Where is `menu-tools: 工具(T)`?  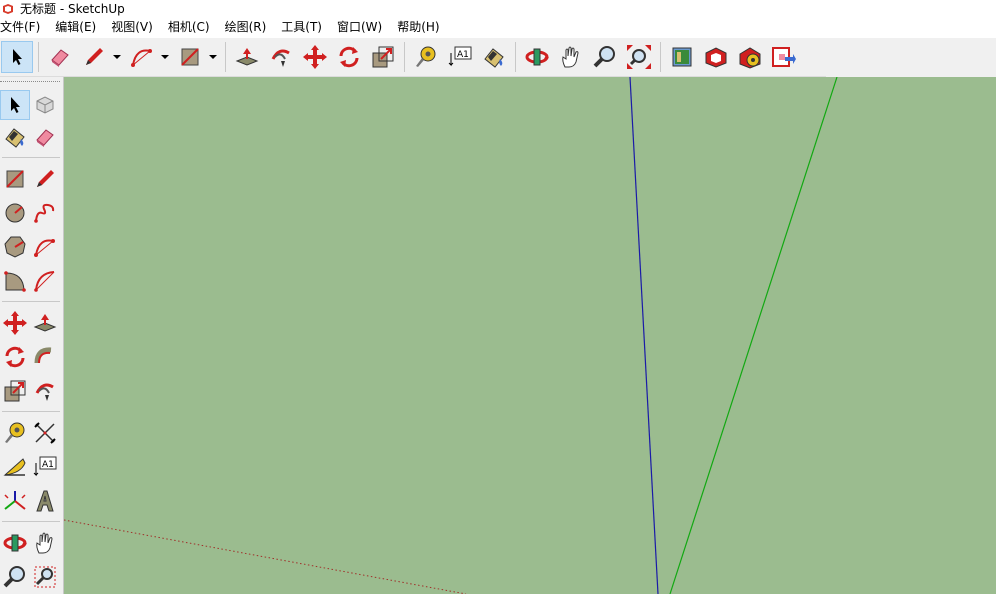
menu-tools: 工具(T) is located at coordinates (305, 27).